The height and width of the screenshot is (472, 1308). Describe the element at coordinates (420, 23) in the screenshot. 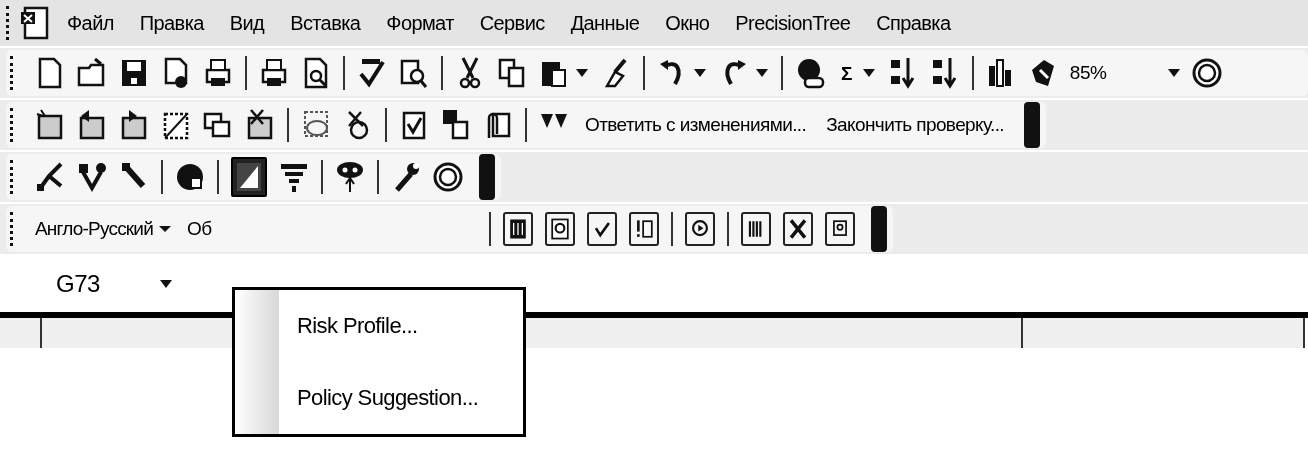

I see `menu-item: Формат` at that location.